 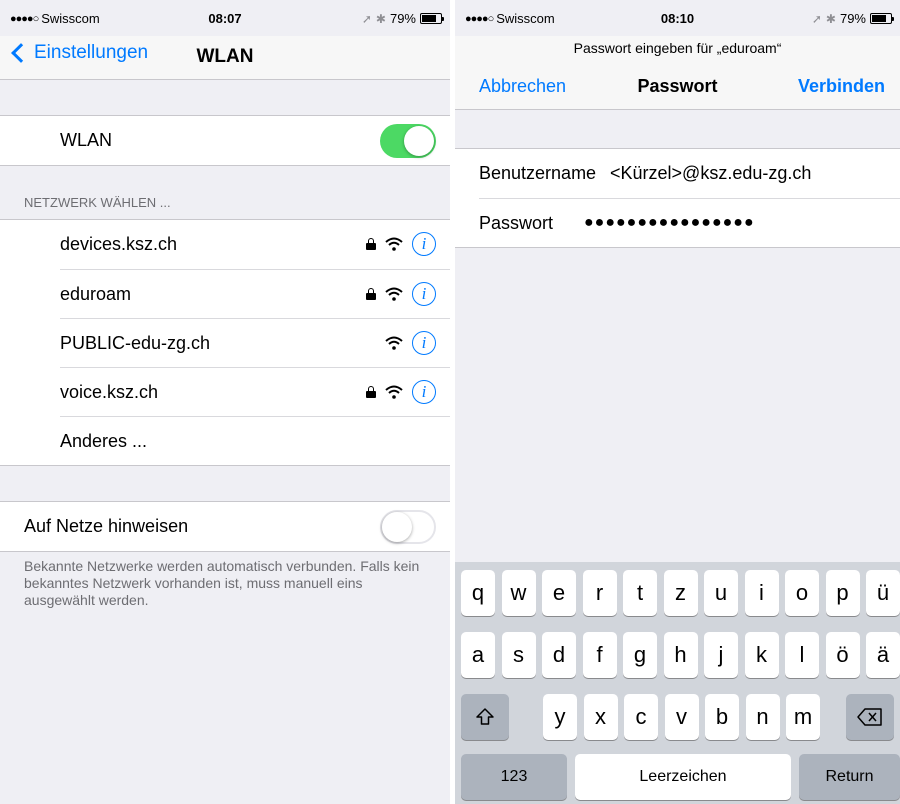 I want to click on wlan-row: WLAN, so click(x=225, y=140).